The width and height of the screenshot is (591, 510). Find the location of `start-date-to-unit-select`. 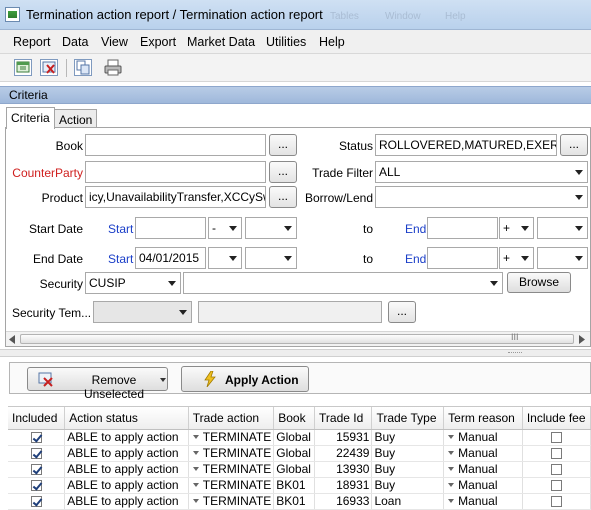

start-date-to-unit-select is located at coordinates (562, 228).